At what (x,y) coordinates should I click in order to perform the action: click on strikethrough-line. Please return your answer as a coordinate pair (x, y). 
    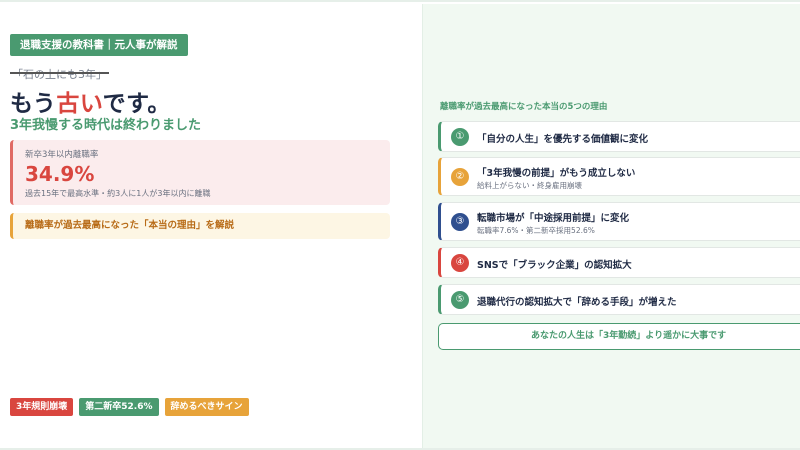
    Looking at the image, I should click on (59, 73).